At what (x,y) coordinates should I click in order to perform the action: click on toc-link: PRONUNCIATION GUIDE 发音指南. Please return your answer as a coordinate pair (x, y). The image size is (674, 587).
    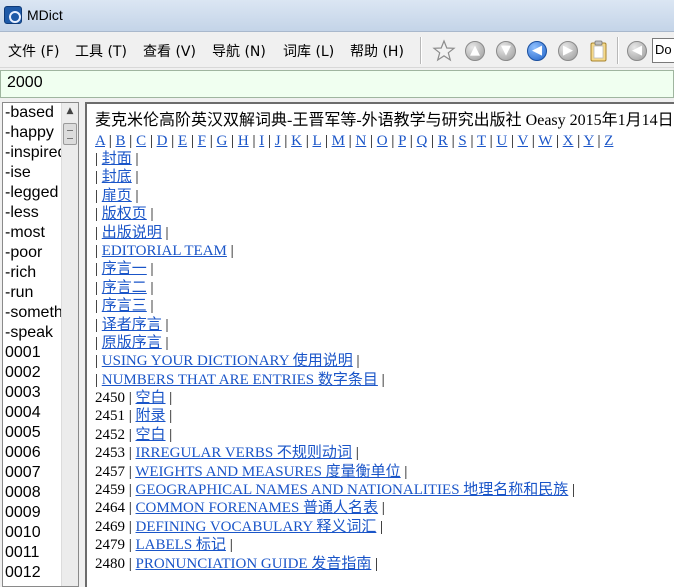
    Looking at the image, I should click on (254, 564).